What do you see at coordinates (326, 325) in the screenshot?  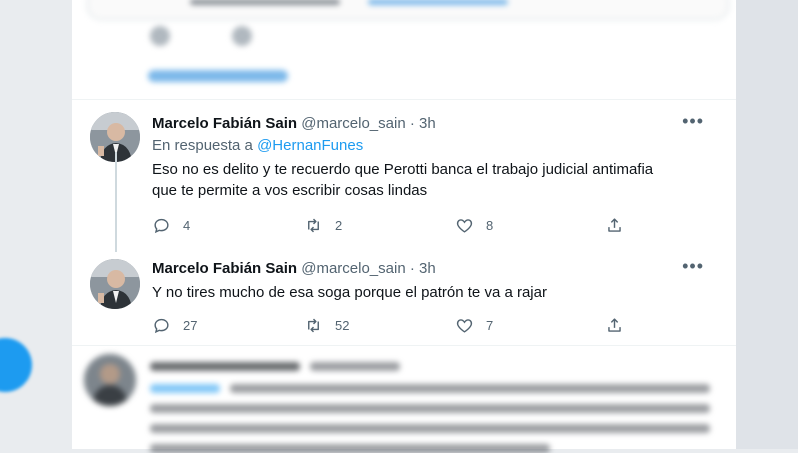 I see `retweet-button: 52` at bounding box center [326, 325].